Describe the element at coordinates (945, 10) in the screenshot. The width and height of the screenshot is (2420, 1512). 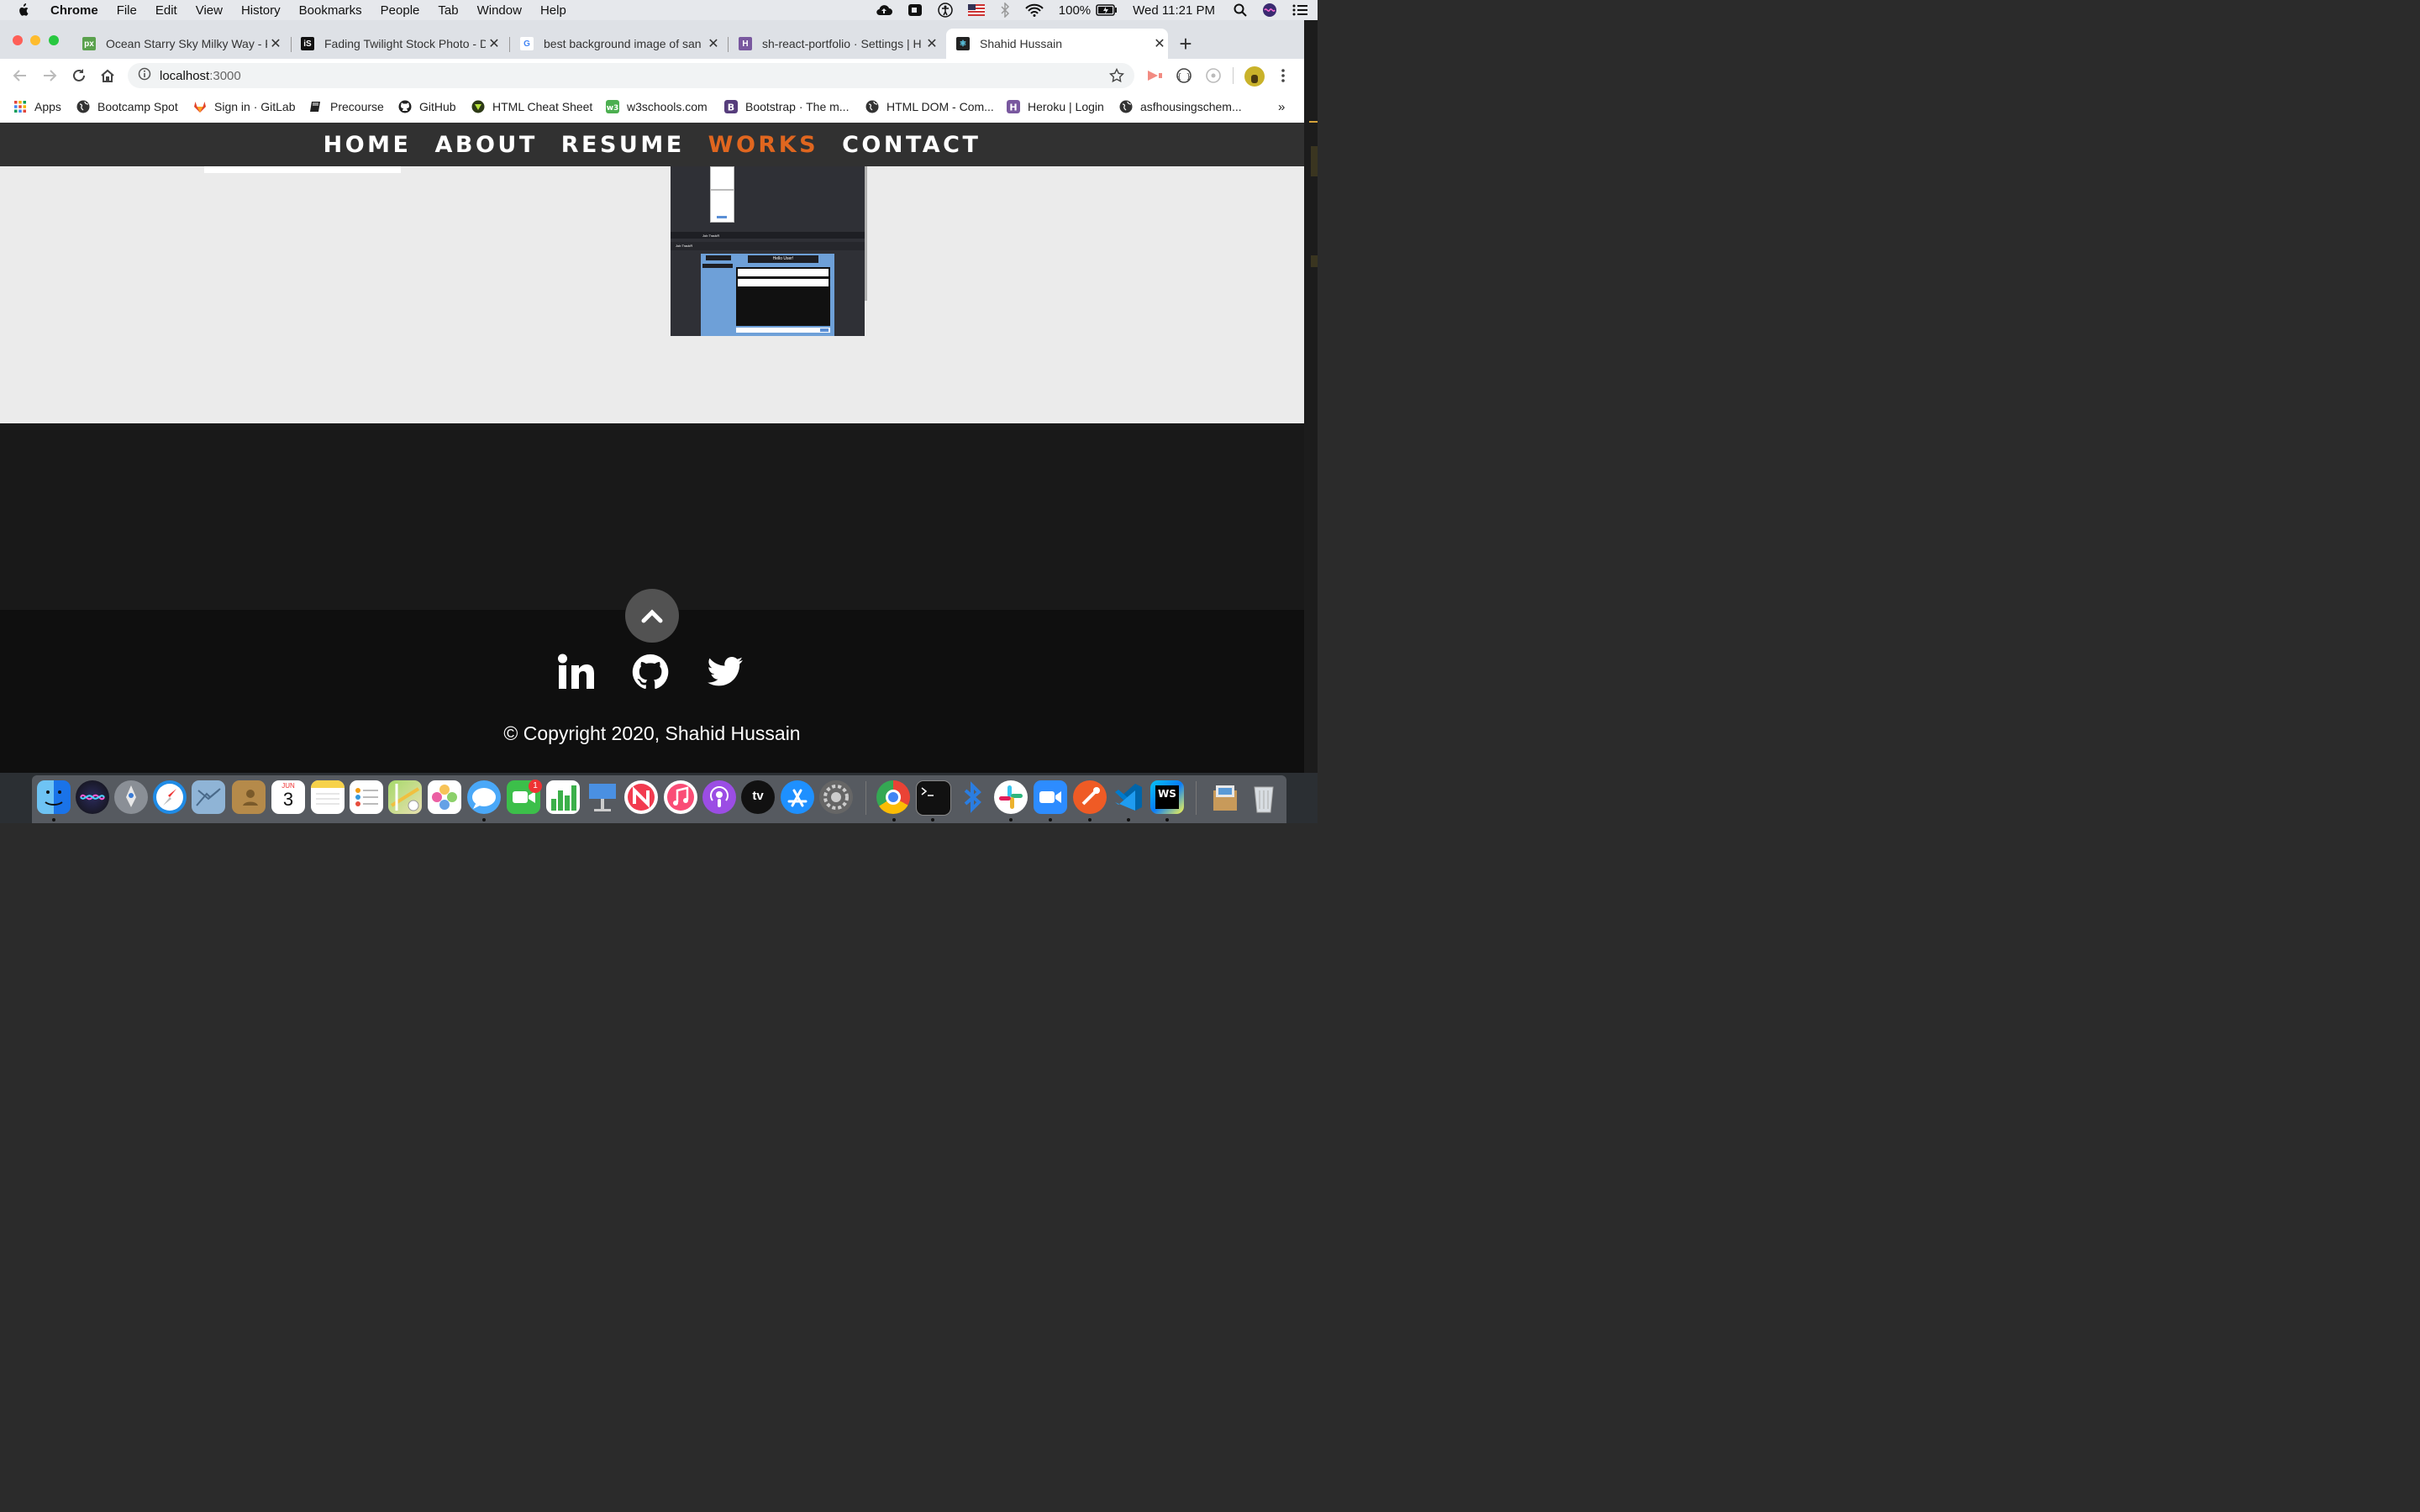
I see `accessibility-icon` at that location.